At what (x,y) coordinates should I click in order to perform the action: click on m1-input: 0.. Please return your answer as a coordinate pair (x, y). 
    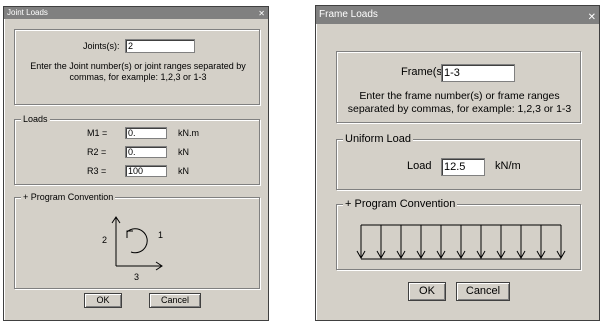
    Looking at the image, I should click on (146, 133).